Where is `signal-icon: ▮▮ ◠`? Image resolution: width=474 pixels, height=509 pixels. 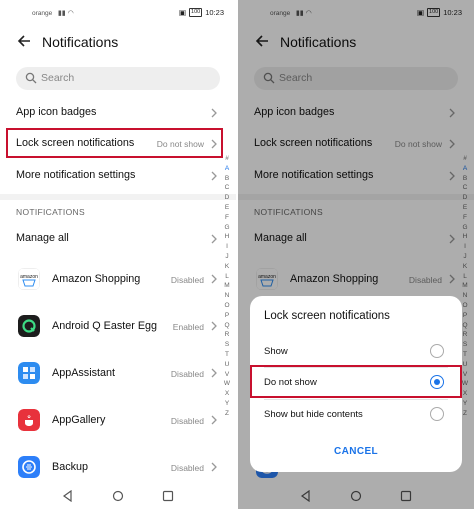
signal-icon: ▮▮ ◠ is located at coordinates (66, 13).